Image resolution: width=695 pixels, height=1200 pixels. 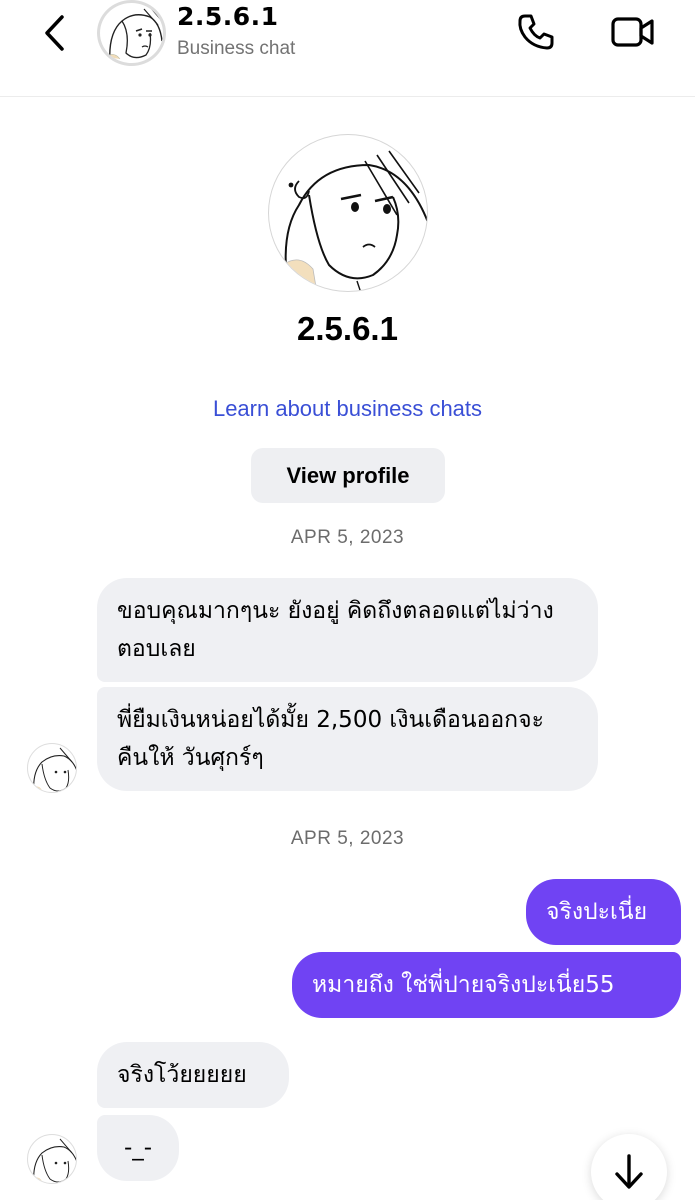 What do you see at coordinates (138, 1148) in the screenshot?
I see `incoming-message: -_-` at bounding box center [138, 1148].